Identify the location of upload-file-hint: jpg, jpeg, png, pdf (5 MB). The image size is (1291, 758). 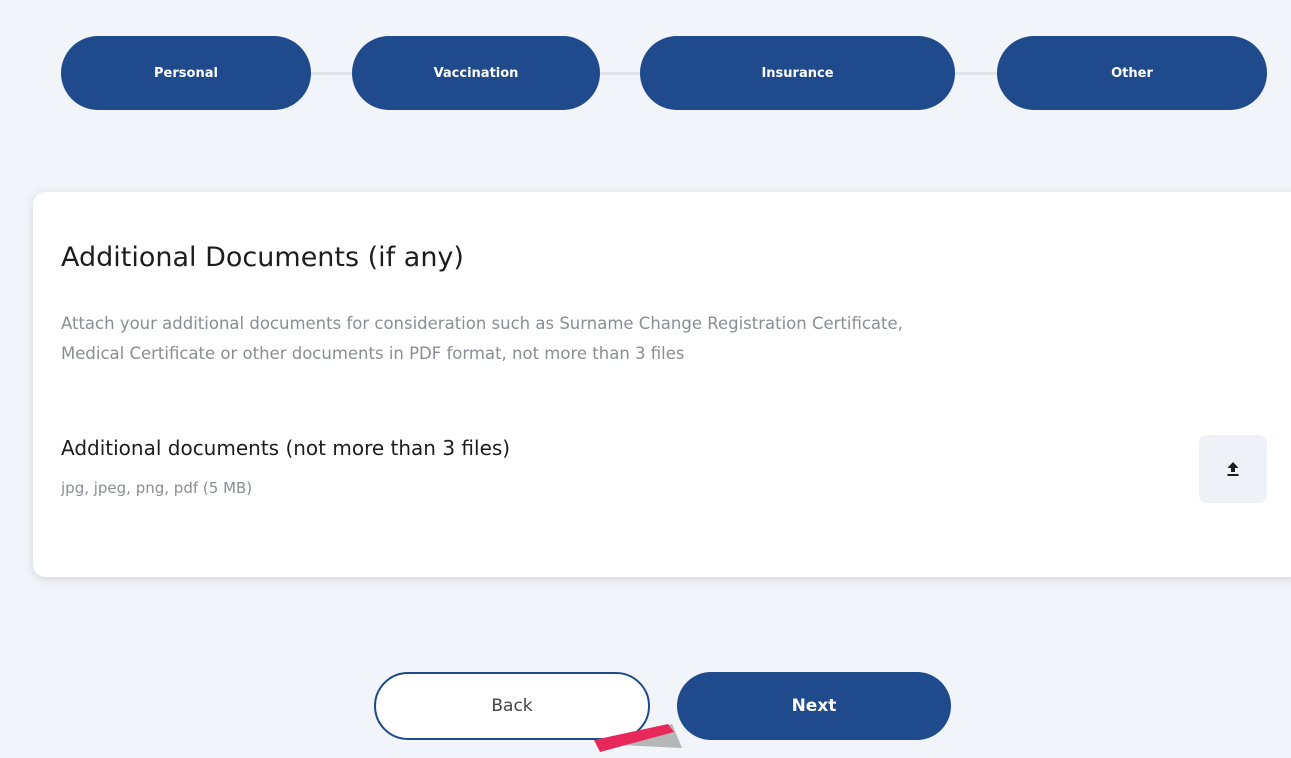
(157, 488).